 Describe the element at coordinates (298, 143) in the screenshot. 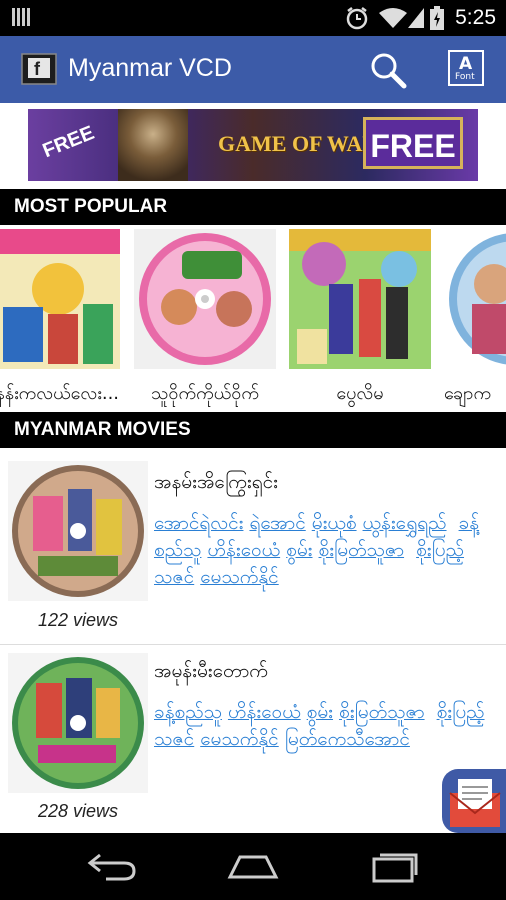

I see `banner-title: GAME OF WAR` at that location.